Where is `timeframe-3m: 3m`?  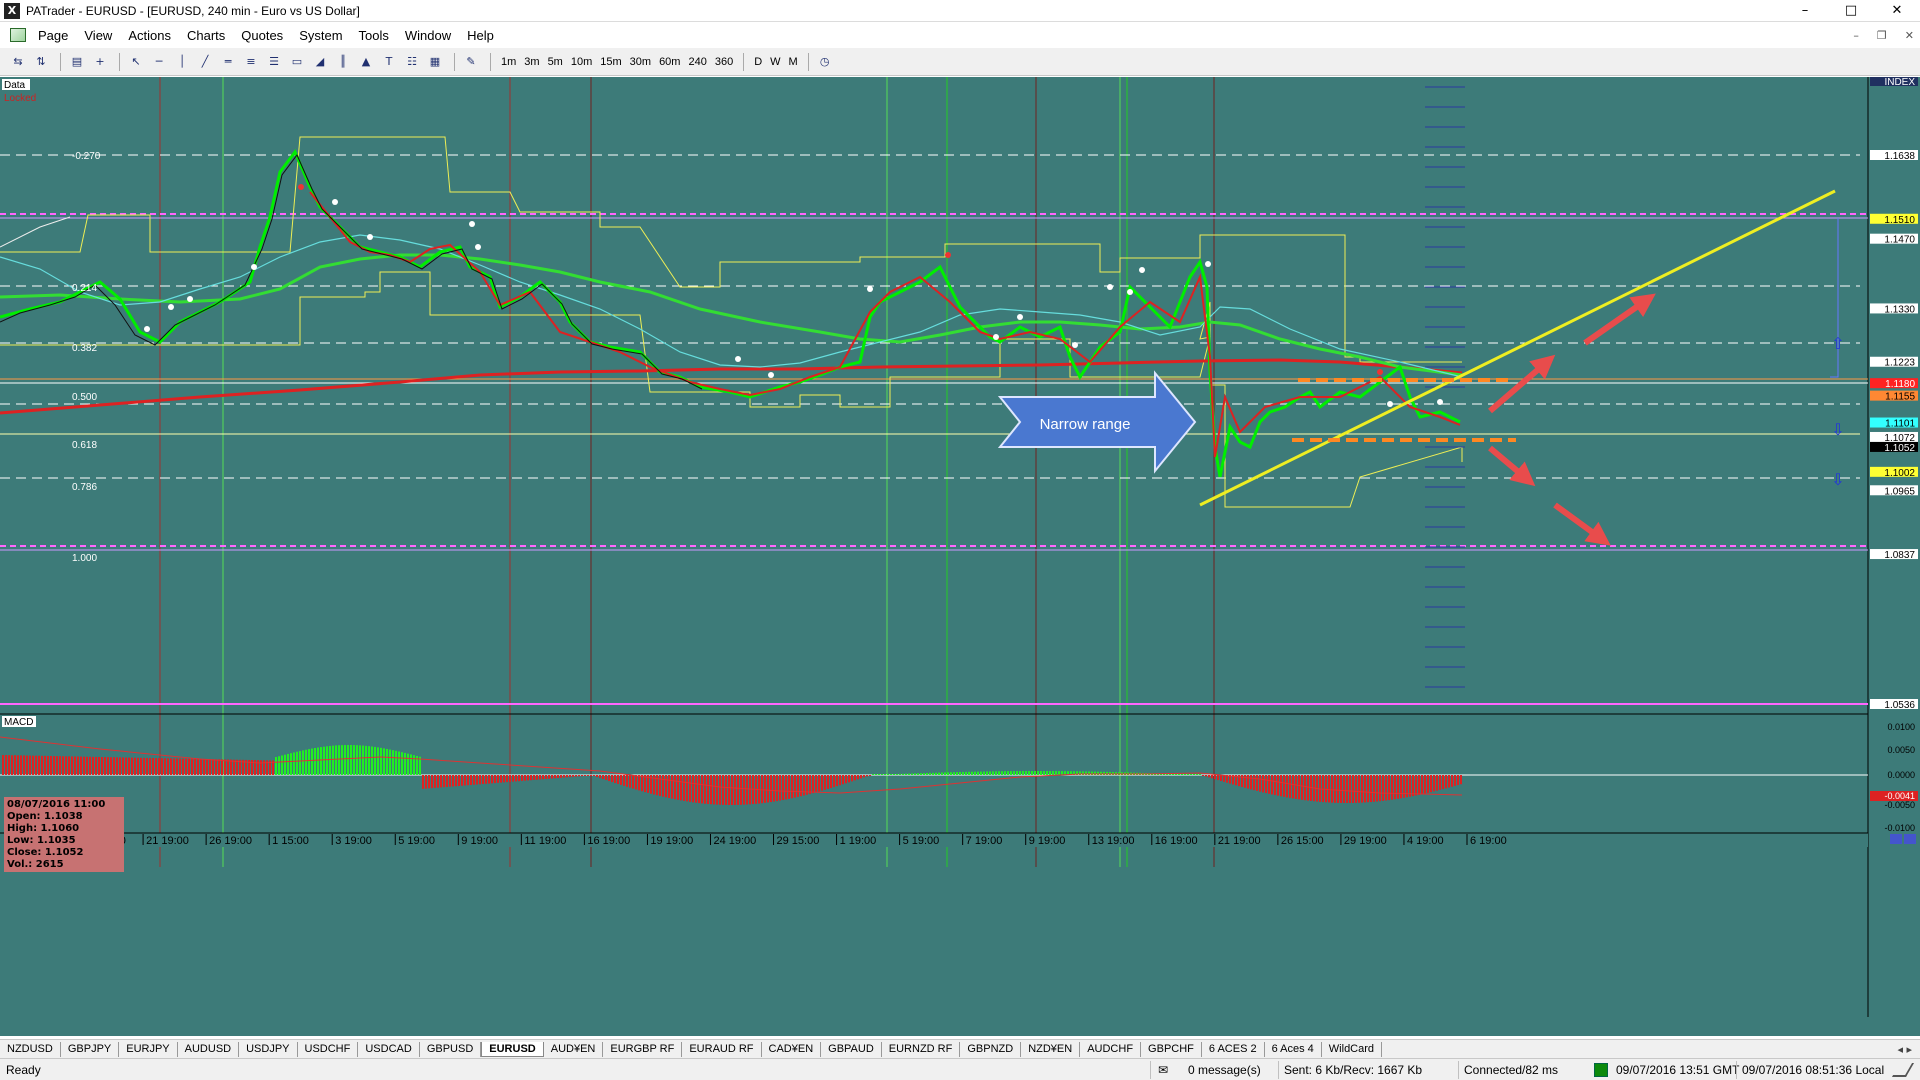
timeframe-3m: 3m is located at coordinates (531, 62).